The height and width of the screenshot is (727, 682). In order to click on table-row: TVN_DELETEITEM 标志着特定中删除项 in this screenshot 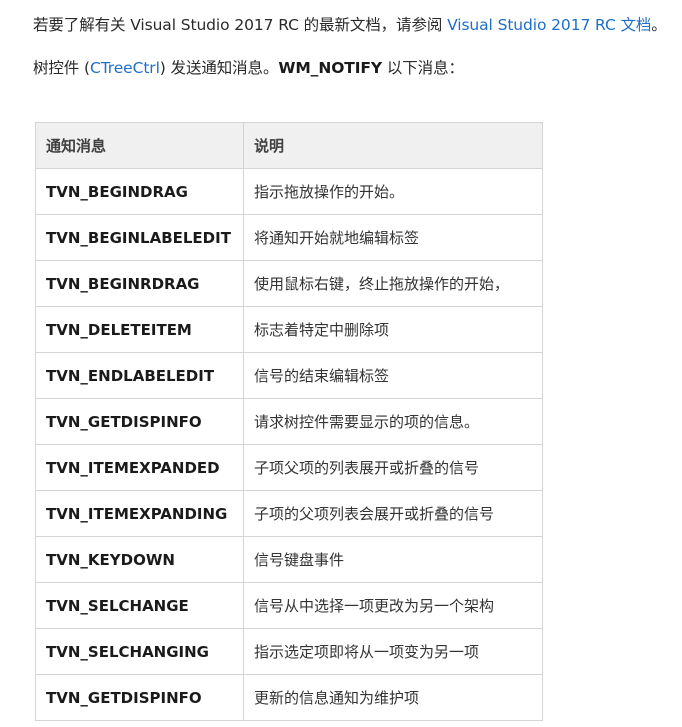, I will do `click(289, 329)`.